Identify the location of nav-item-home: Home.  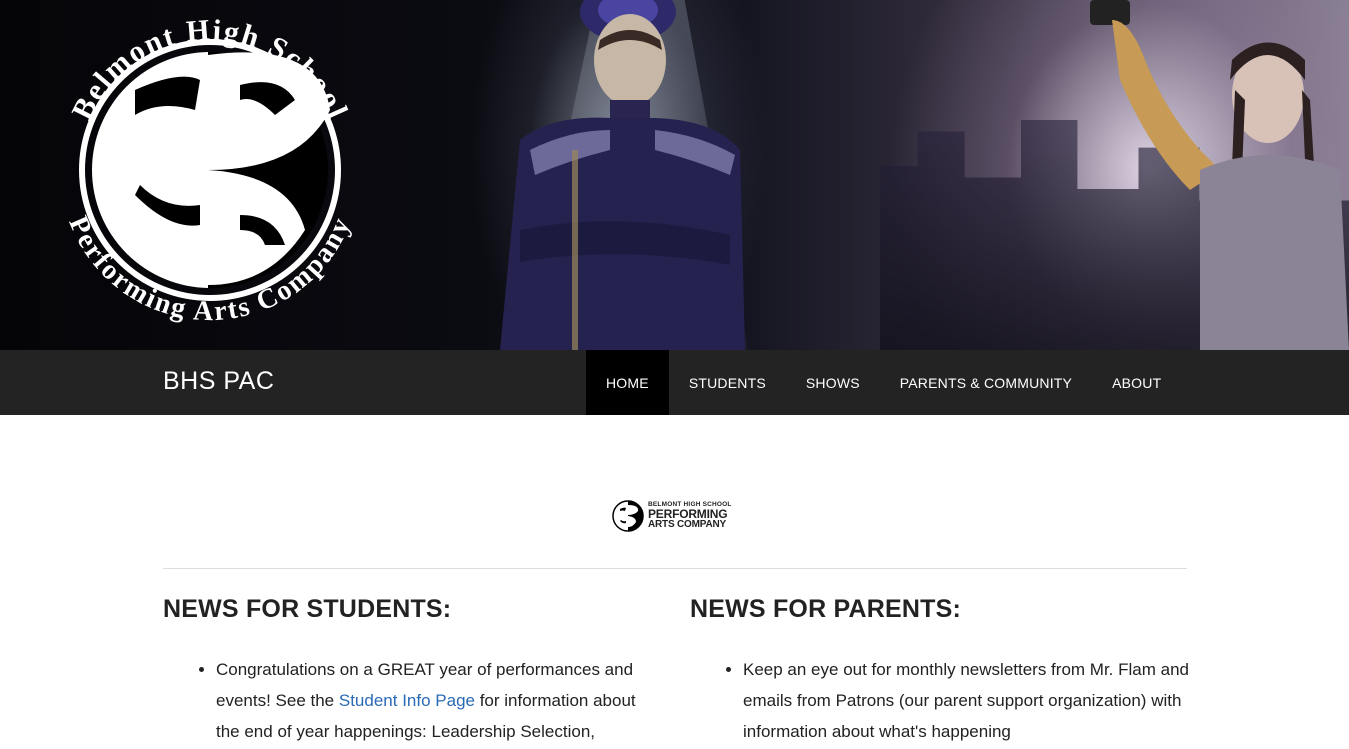
(627, 382).